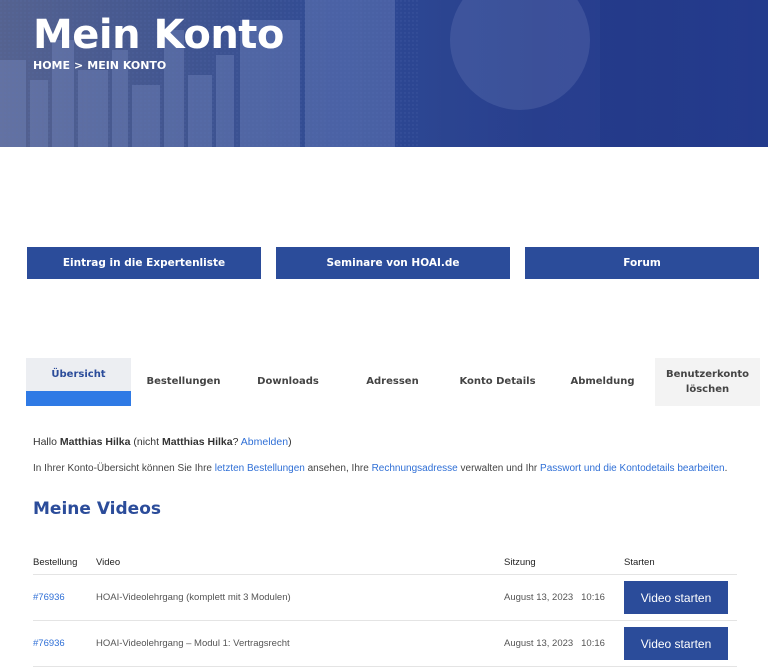  Describe the element at coordinates (127, 65) in the screenshot. I see `breadcrumb-current: MEIN KONTO` at that location.